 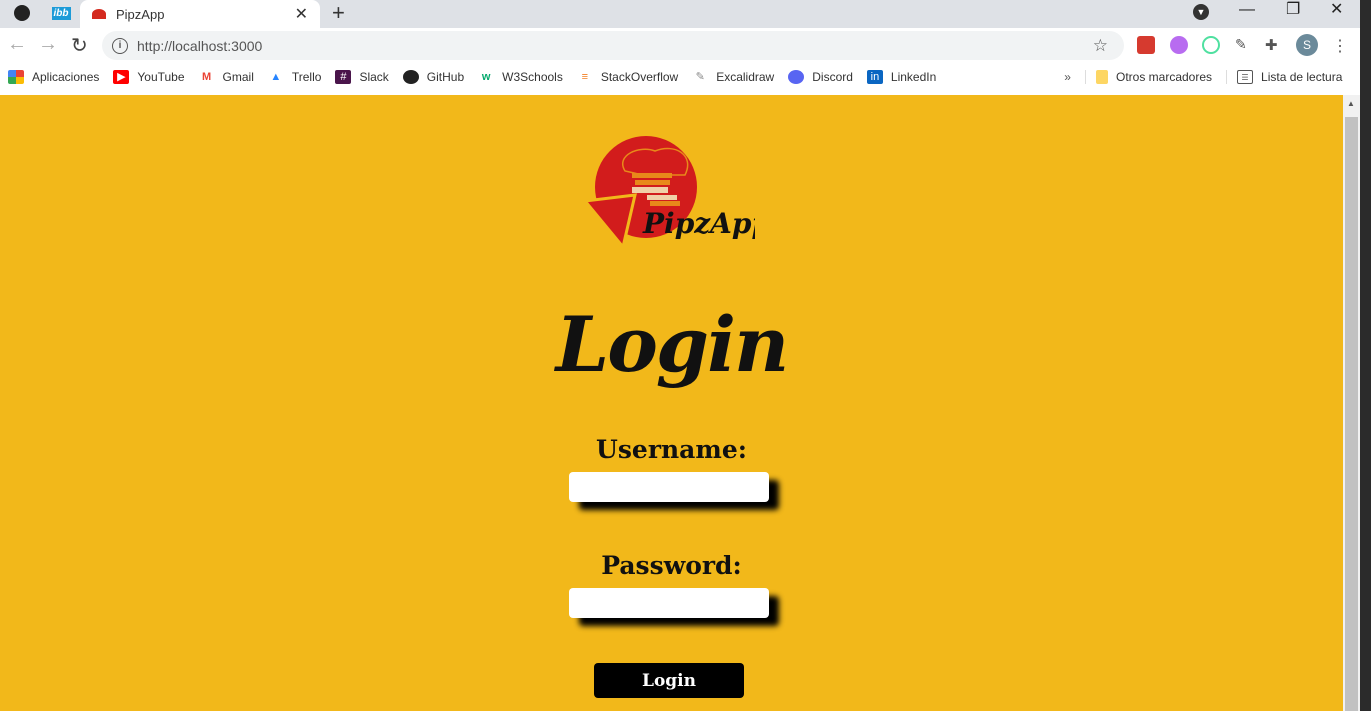 What do you see at coordinates (1100, 46) in the screenshot?
I see `bookmark-star-icon: ☆` at bounding box center [1100, 46].